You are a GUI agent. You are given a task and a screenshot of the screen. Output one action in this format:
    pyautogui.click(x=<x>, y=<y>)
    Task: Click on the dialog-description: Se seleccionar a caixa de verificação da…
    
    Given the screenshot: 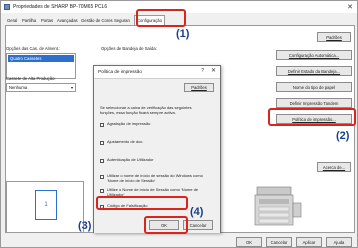 What is the action you would take?
    pyautogui.click(x=146, y=110)
    